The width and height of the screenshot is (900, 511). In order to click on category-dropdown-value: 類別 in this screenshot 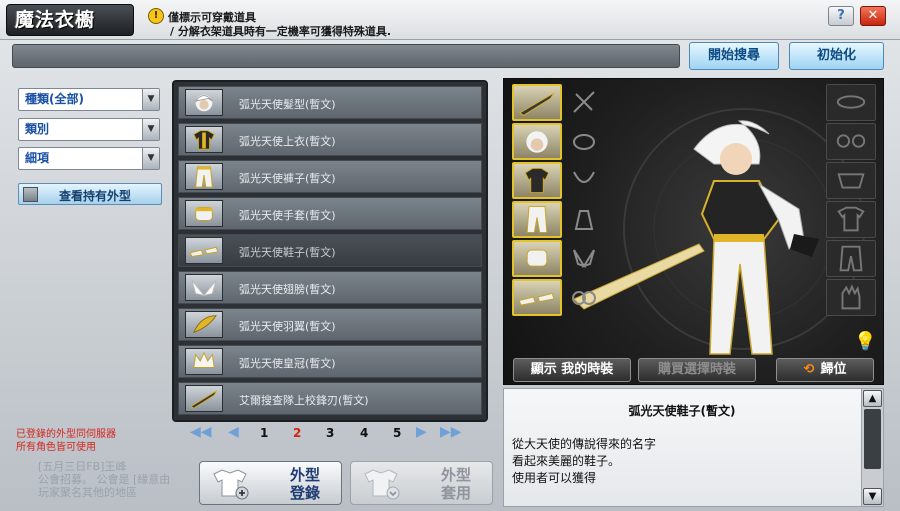, I will do `click(37, 129)`.